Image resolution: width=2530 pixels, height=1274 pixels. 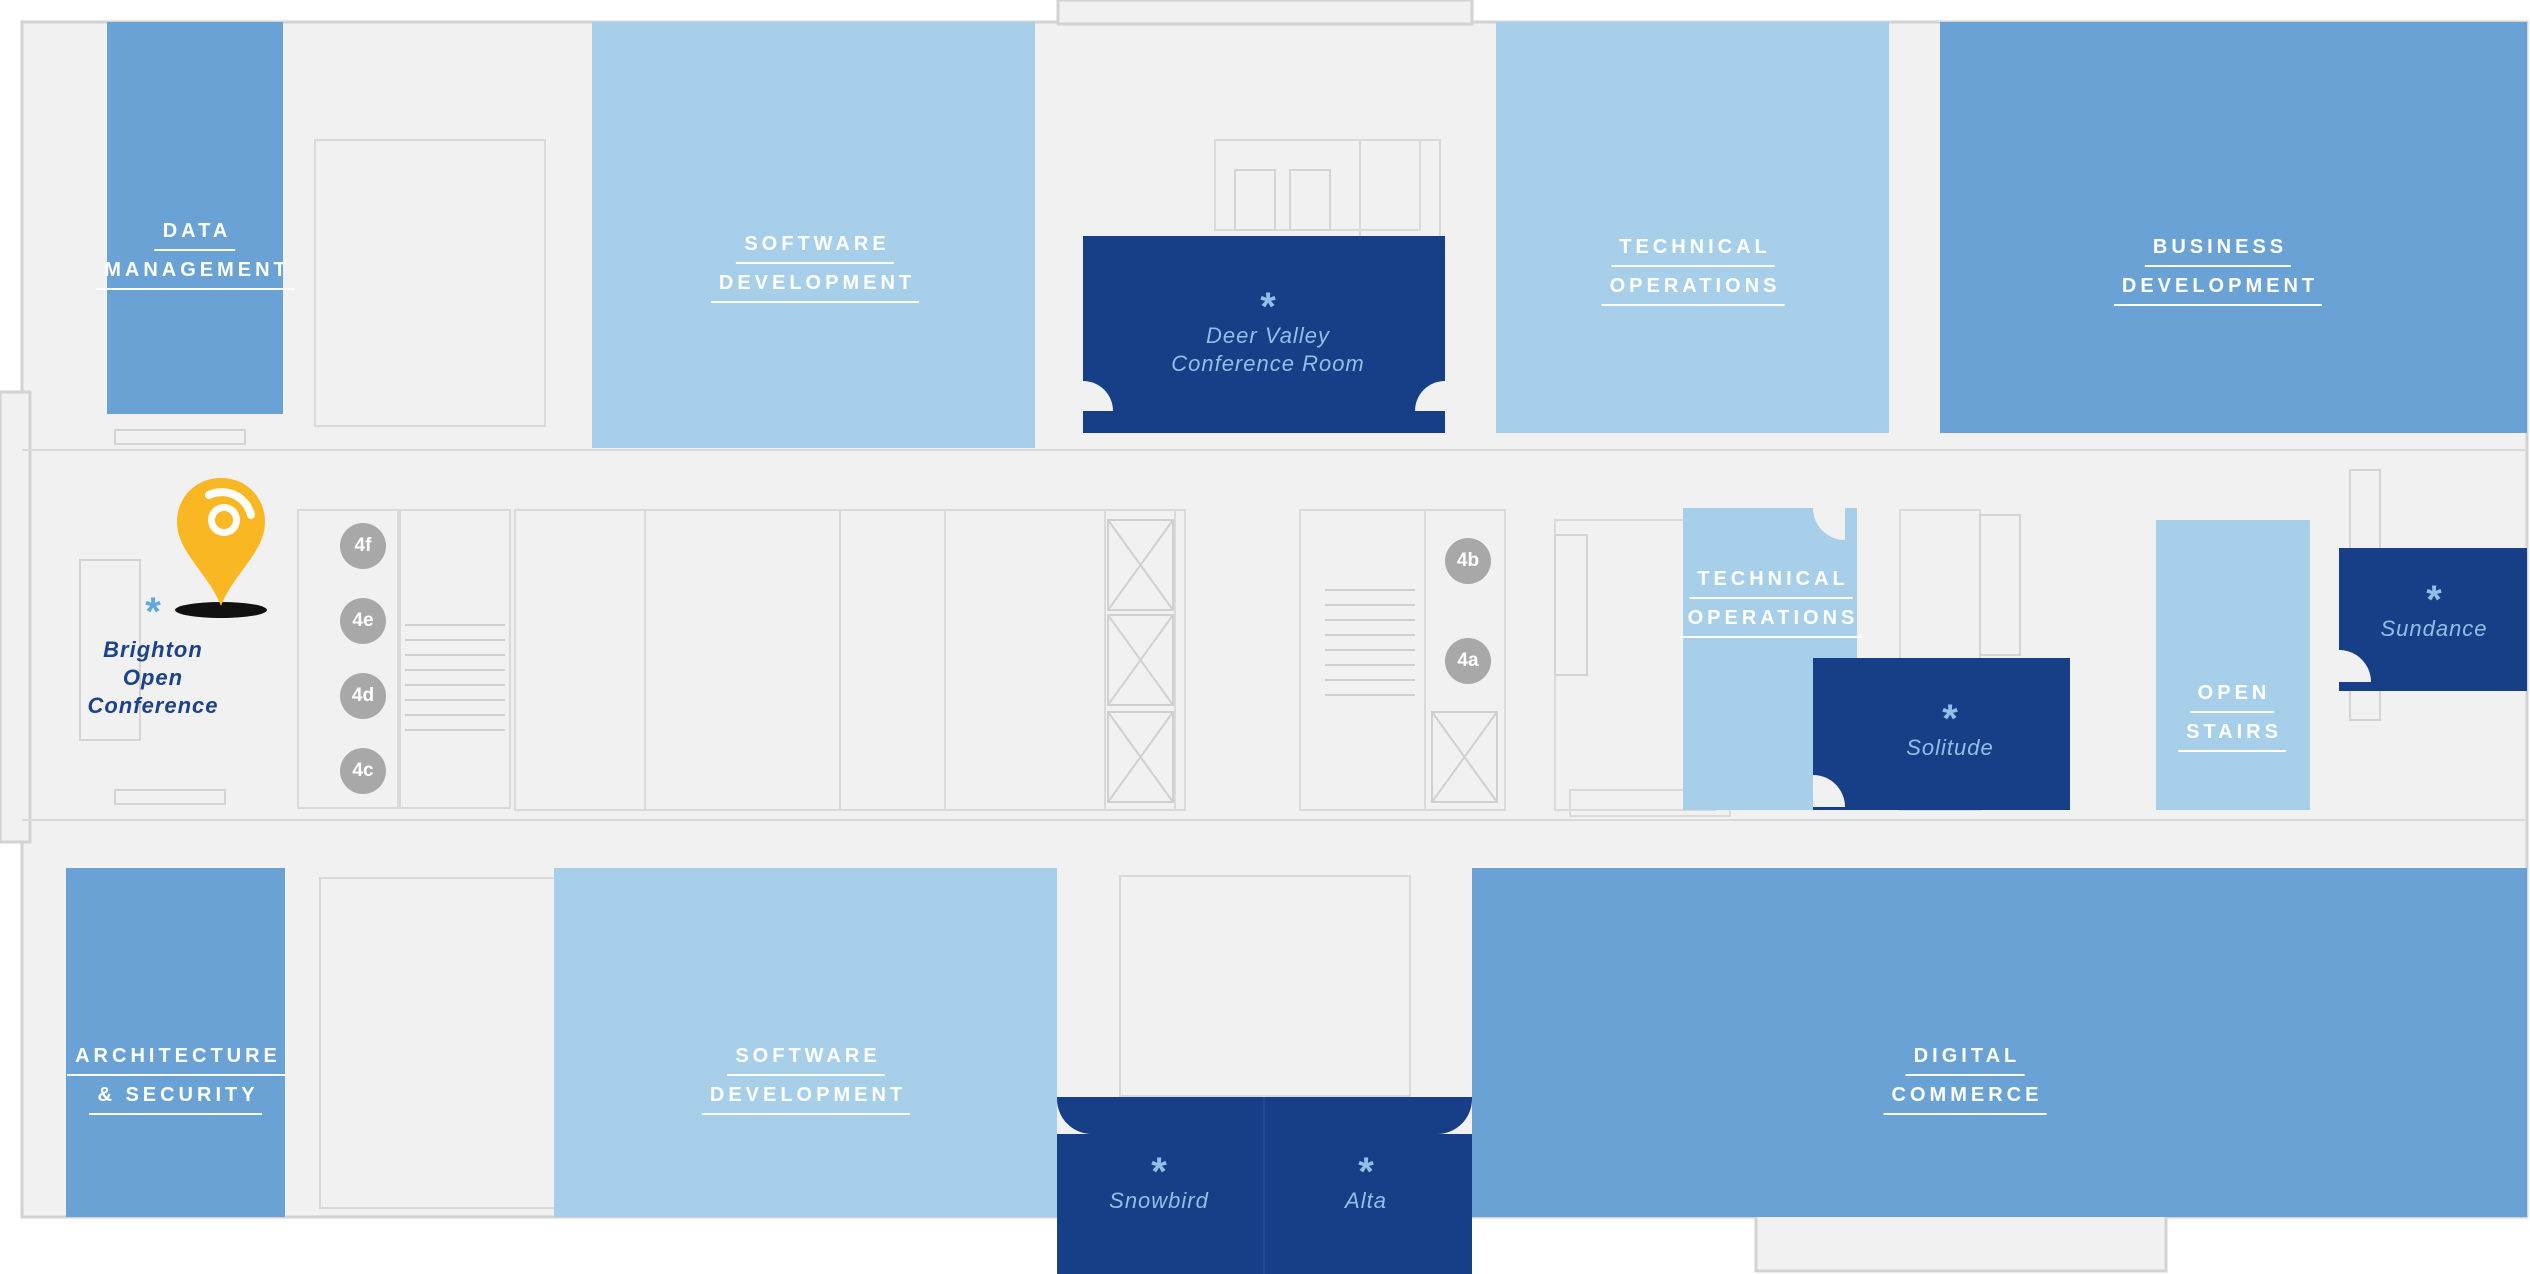 I want to click on label-open-stairs: OPEN STAIRS, so click(x=2232, y=717).